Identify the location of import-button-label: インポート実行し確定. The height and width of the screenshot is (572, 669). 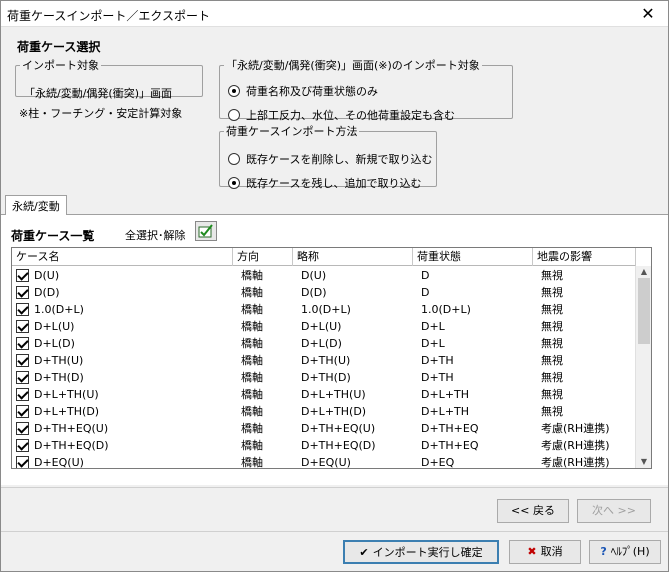
(427, 552).